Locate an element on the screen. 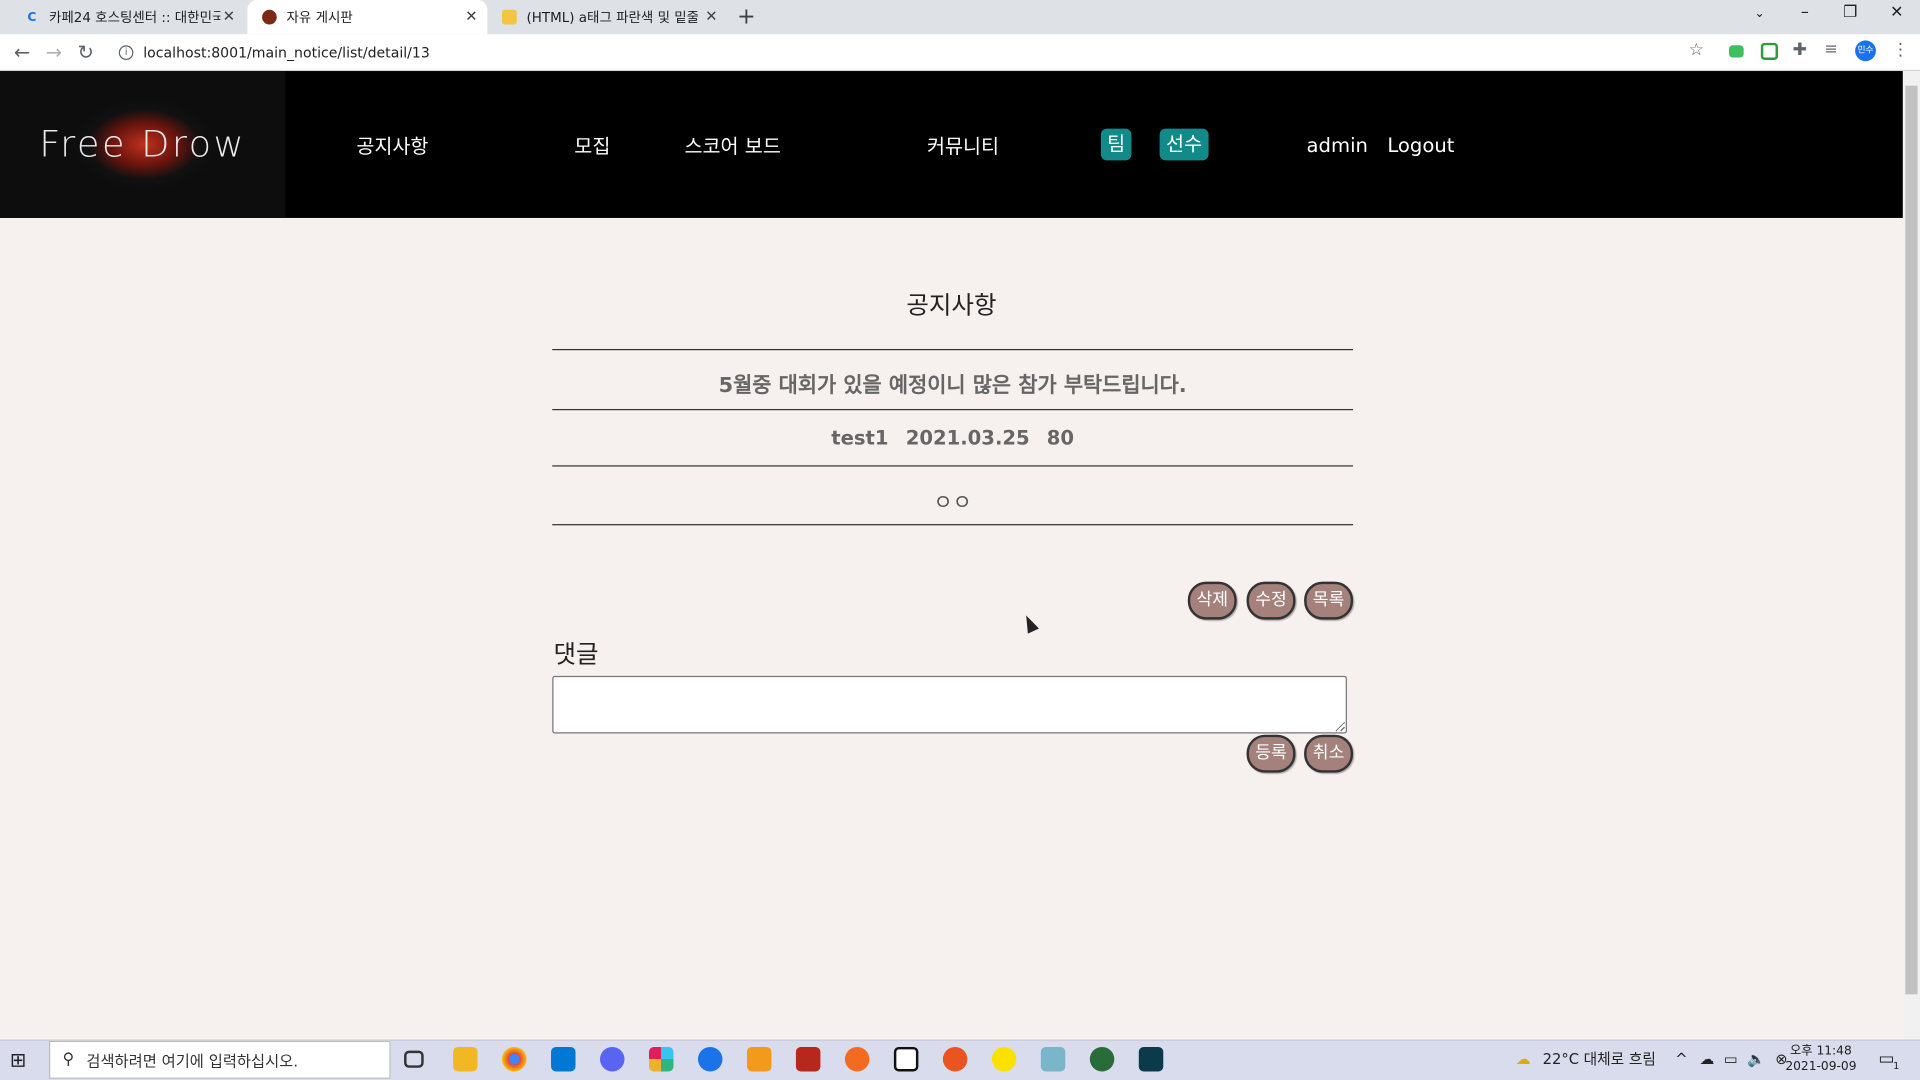 Image resolution: width=1920 pixels, height=1080 pixels. profile-avatar: 민수 is located at coordinates (1865, 51).